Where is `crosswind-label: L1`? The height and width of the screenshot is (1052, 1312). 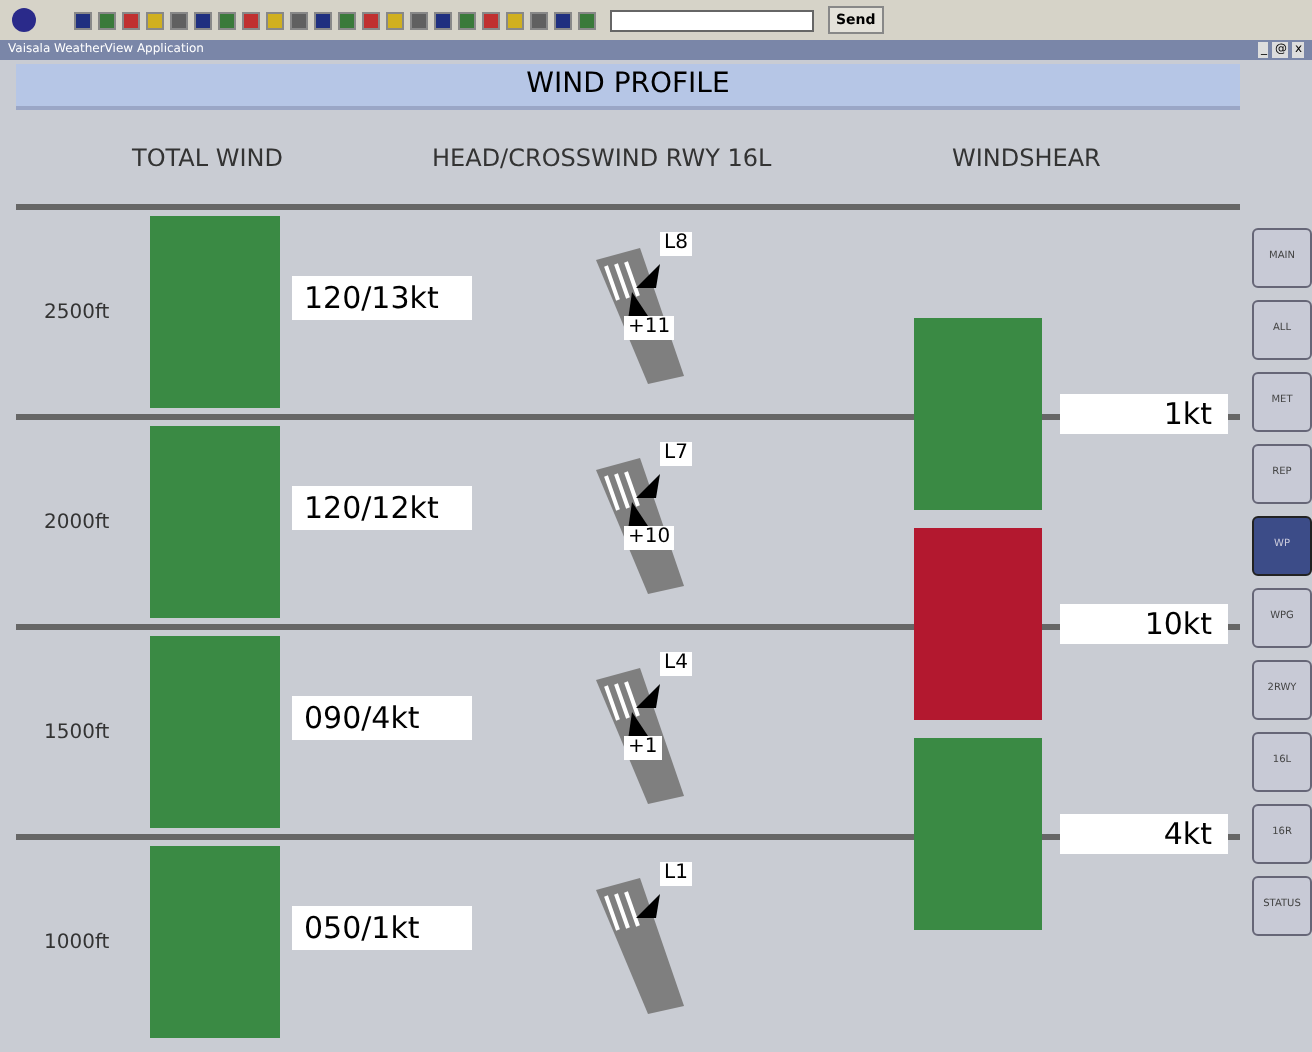 crosswind-label: L1 is located at coordinates (676, 874).